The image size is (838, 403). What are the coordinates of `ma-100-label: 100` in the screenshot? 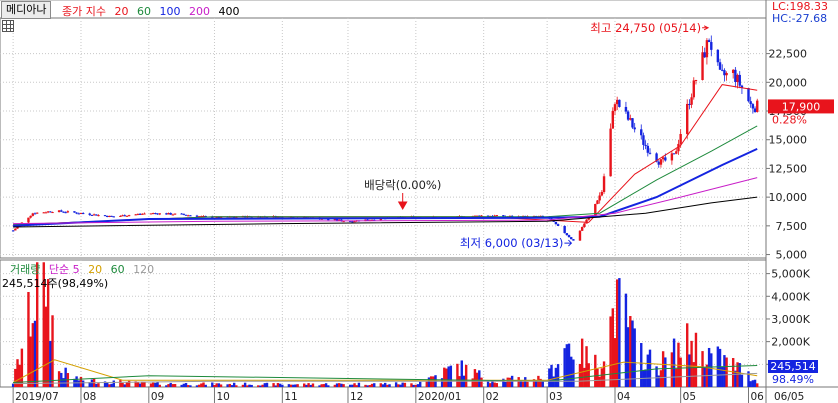 It's located at (169, 11).